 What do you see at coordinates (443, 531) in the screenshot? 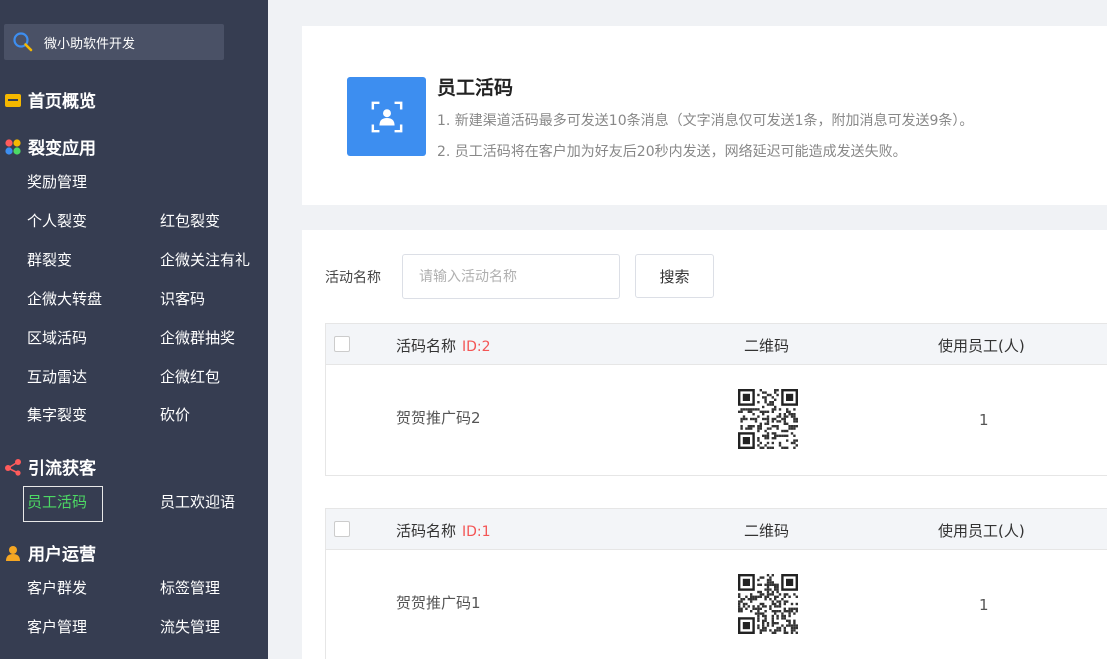
I see `col-name-header: 活码名称 ID:1` at bounding box center [443, 531].